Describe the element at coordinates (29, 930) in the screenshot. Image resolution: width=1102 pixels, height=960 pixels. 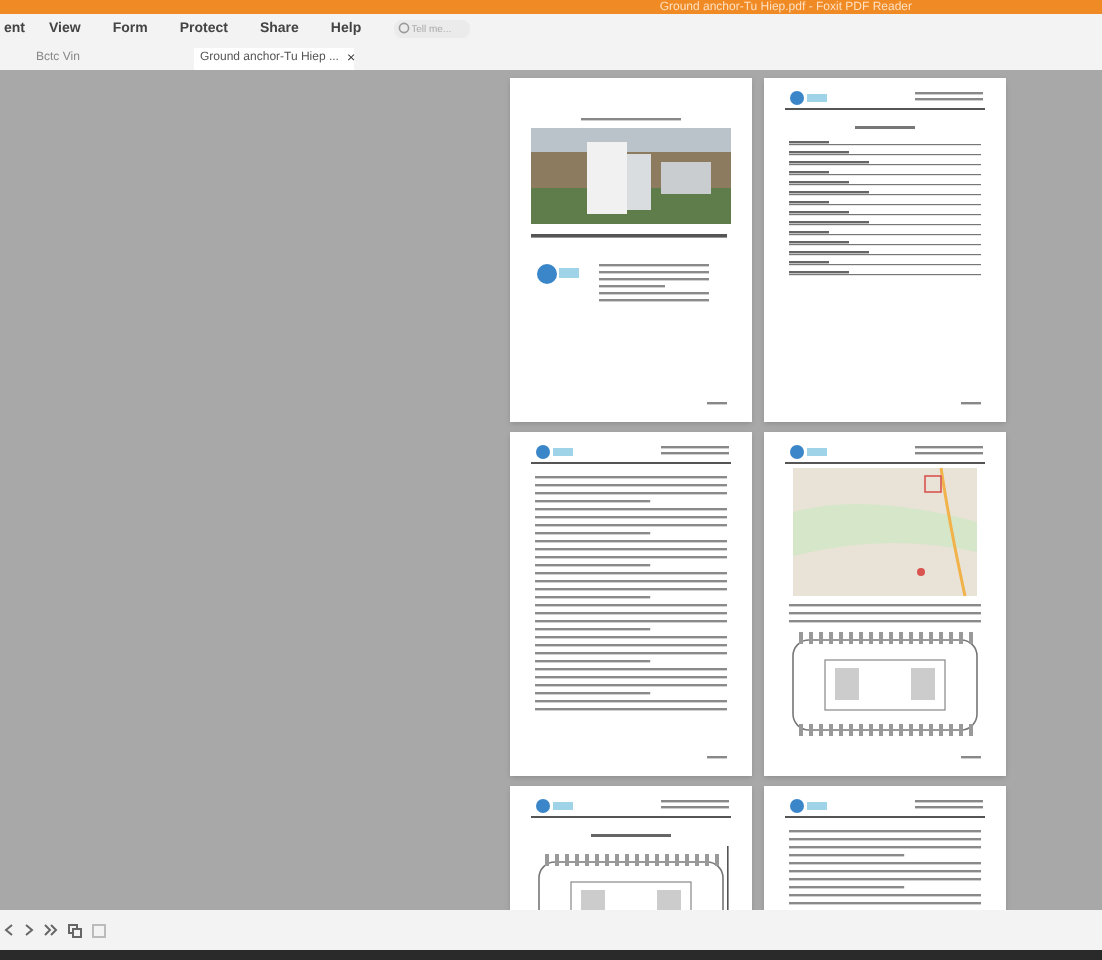
I see `next-page-icon` at that location.